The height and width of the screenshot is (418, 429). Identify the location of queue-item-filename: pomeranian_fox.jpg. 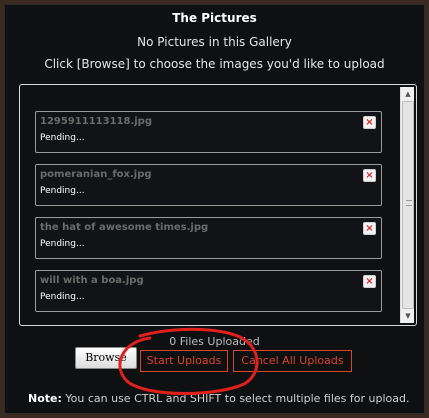
(96, 174).